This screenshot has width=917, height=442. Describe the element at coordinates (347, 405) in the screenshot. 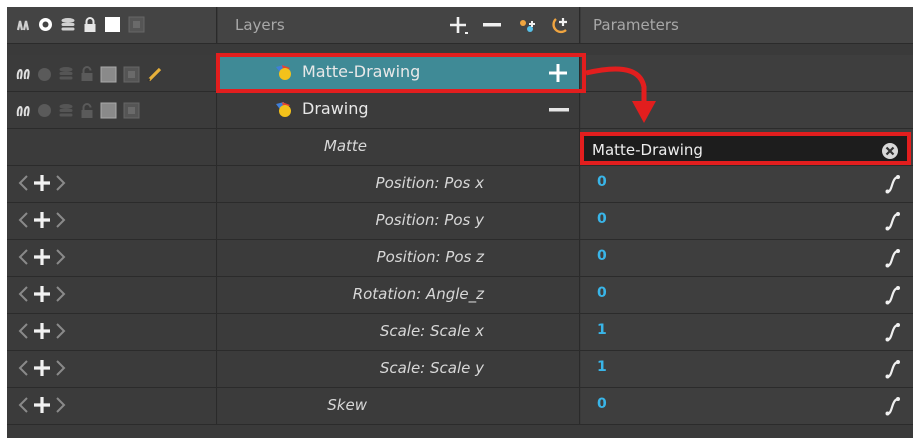

I see `attribute-label: Skew` at that location.